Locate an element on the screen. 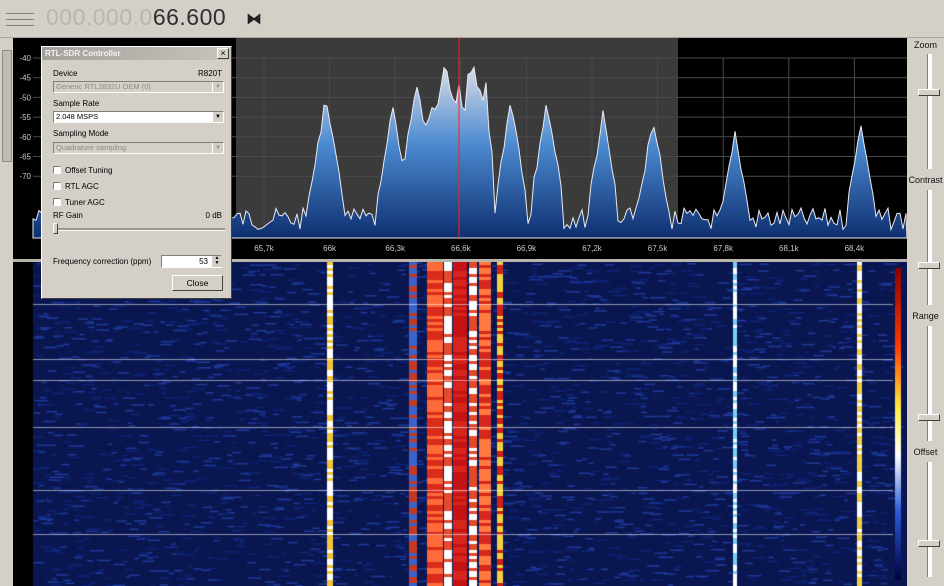  frequency-tick-label: 67,8k is located at coordinates (723, 248).